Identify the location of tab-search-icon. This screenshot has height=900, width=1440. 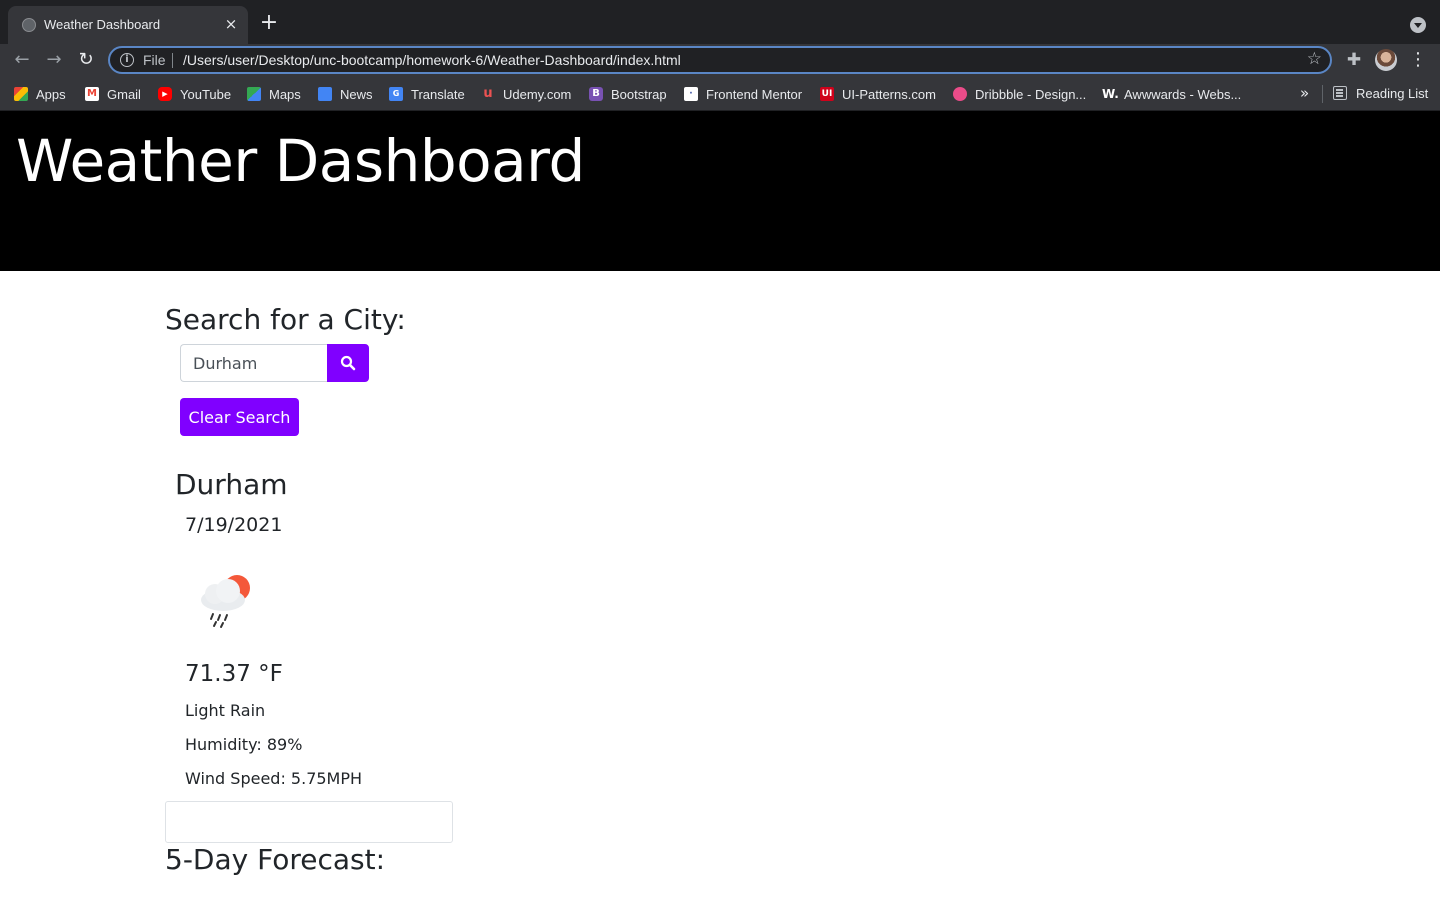
(1418, 25).